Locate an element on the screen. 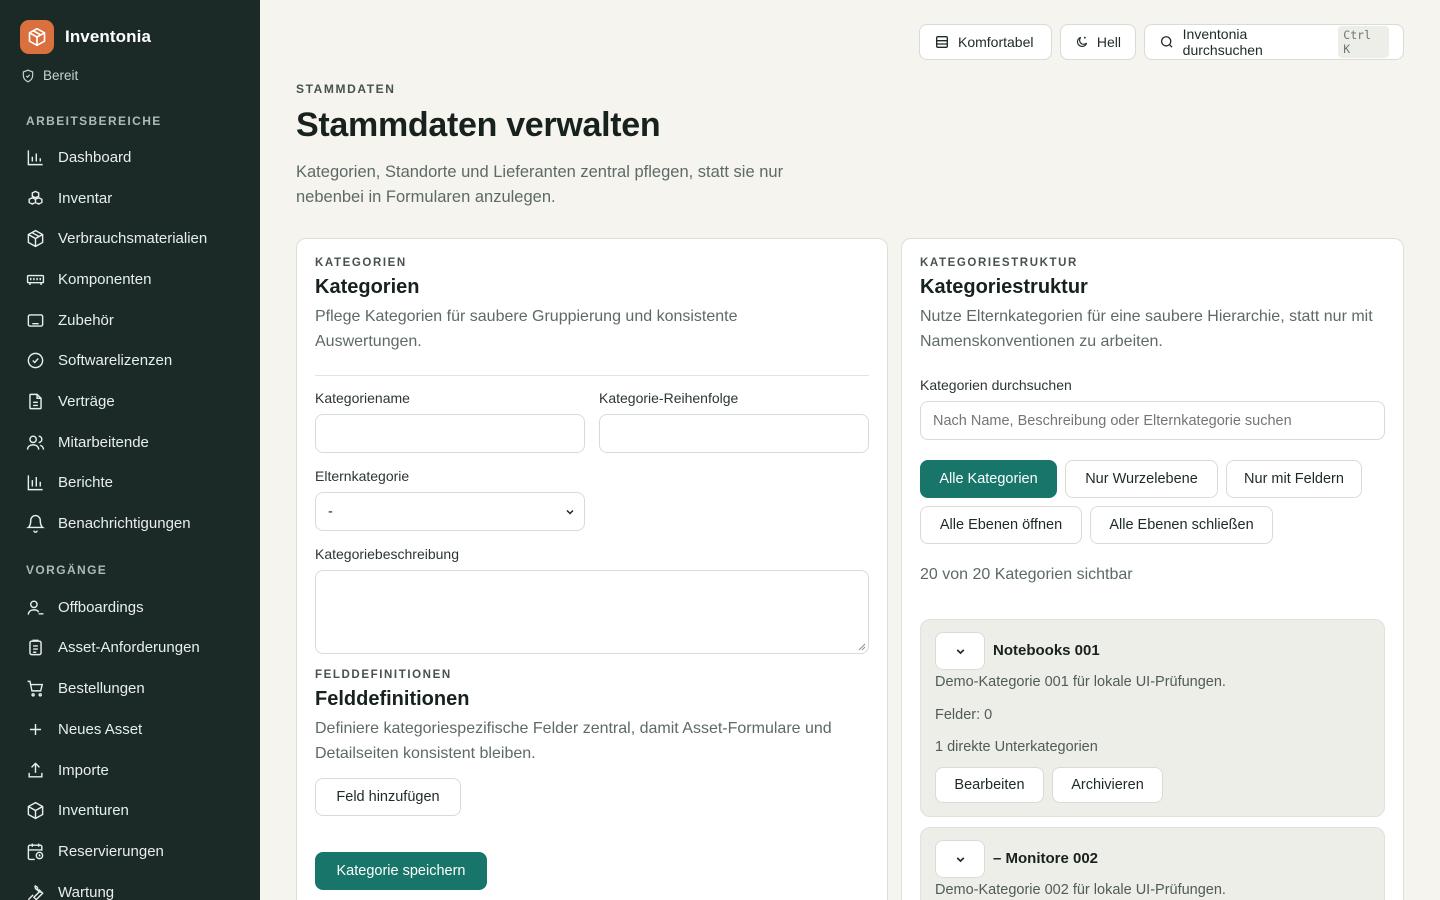 This screenshot has width=1440, height=900. sidebar-item-komponenten: Komponenten is located at coordinates (88, 279).